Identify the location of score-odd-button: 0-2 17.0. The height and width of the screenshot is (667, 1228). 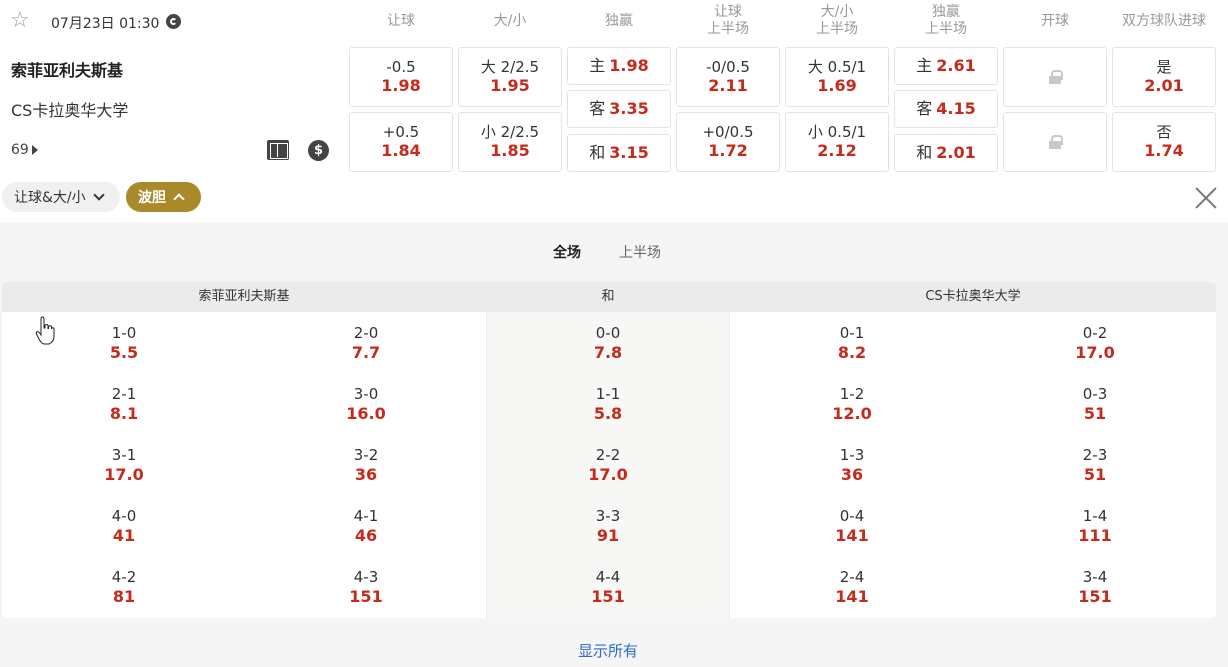
(1095, 343).